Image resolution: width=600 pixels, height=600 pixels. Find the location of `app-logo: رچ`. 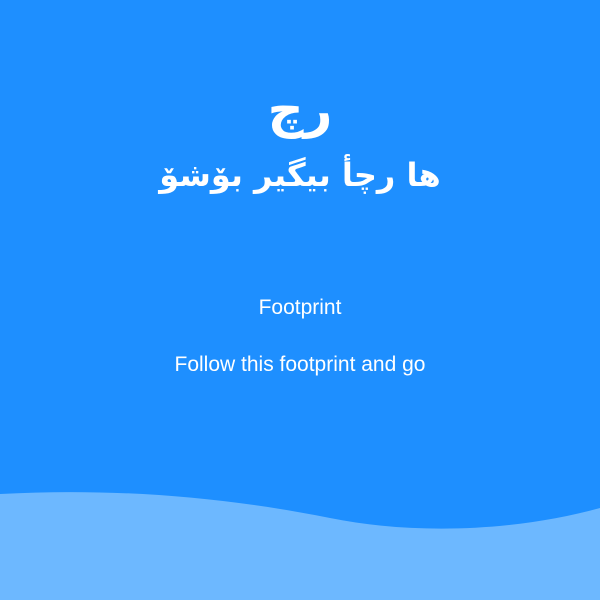

app-logo: رچ is located at coordinates (300, 110).